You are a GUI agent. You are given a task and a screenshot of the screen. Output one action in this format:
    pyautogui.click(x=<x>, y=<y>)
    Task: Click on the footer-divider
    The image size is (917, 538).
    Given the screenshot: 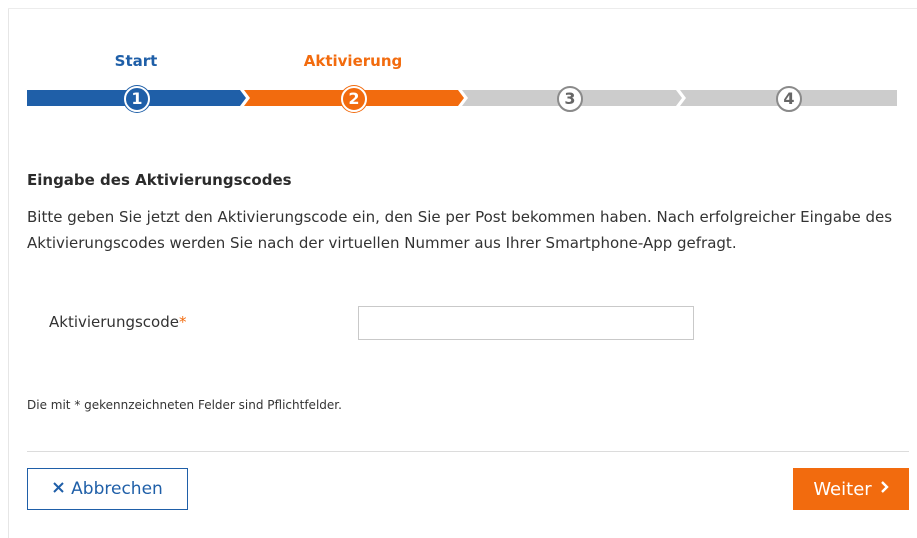 What is the action you would take?
    pyautogui.click(x=468, y=451)
    